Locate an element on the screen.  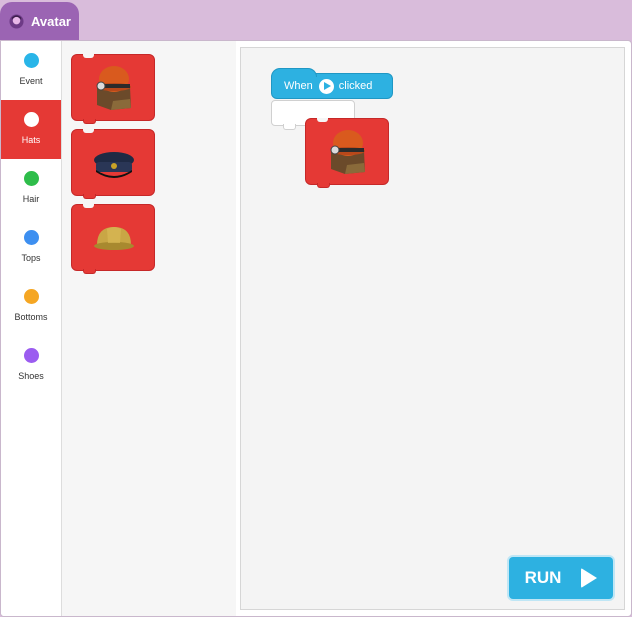
police-cap-icon is located at coordinates (114, 165).